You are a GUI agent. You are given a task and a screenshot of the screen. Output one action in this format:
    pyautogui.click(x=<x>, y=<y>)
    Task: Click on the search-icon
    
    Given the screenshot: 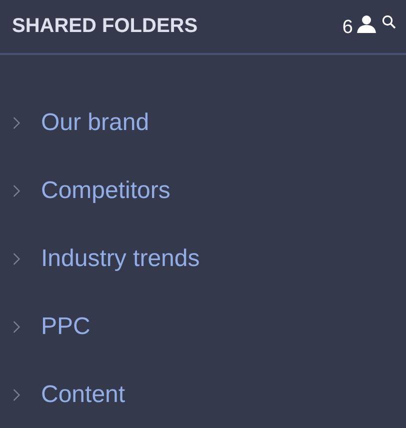 What is the action you would take?
    pyautogui.click(x=389, y=21)
    